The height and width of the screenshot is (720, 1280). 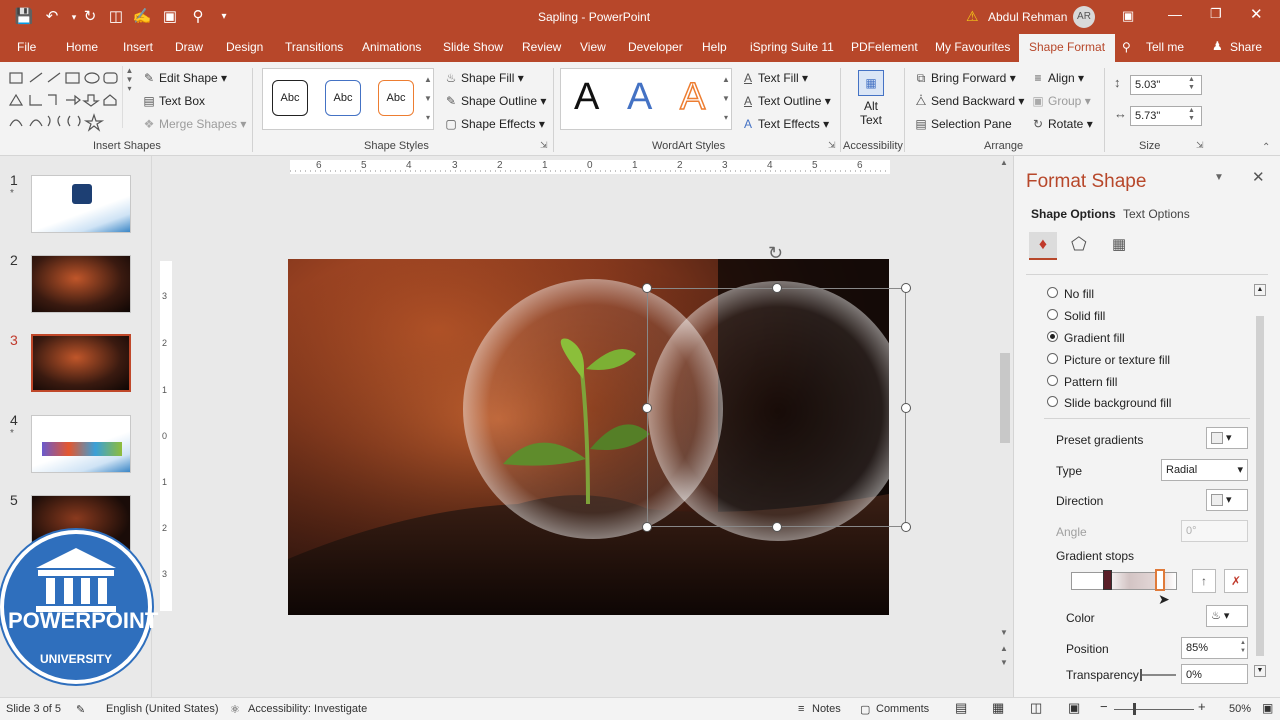 I want to click on restore-icon: ❐, so click(x=1216, y=14).